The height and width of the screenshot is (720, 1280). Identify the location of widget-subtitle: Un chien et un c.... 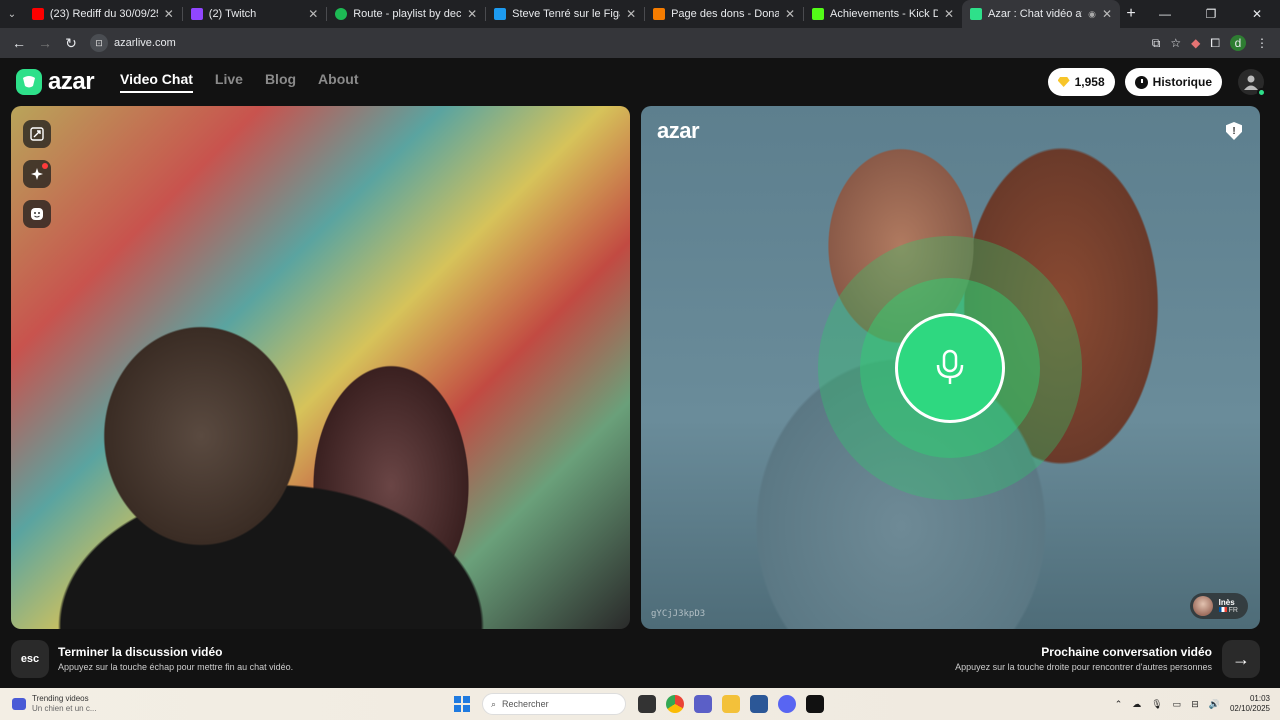
(64, 708).